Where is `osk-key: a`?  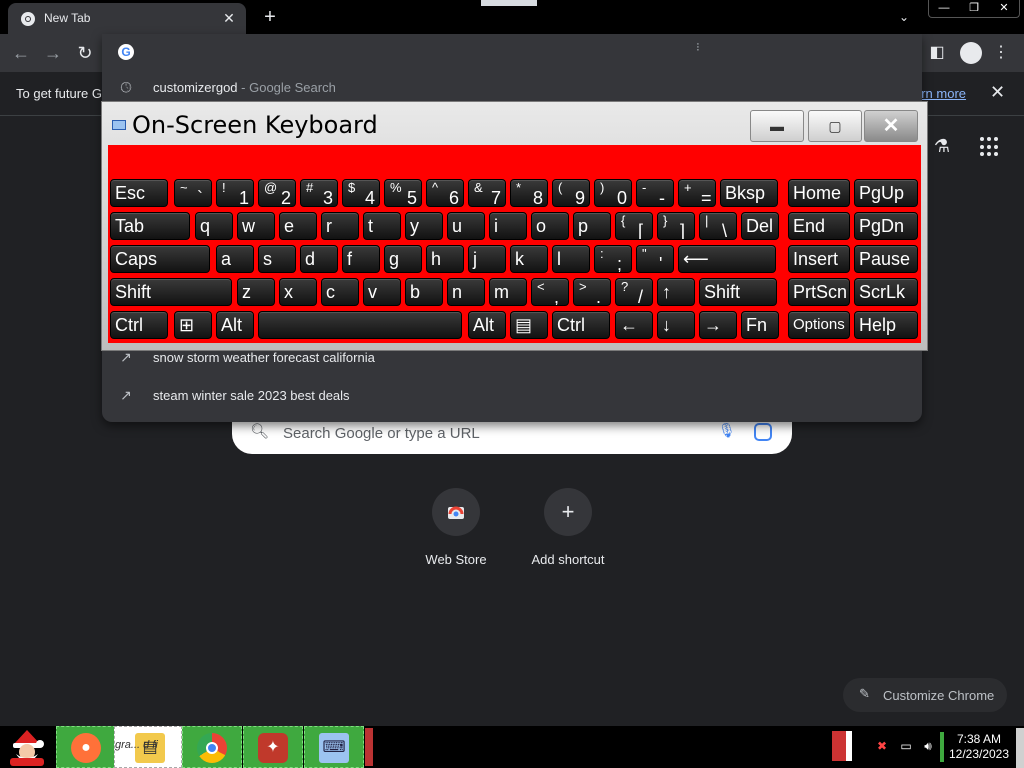
osk-key: a is located at coordinates (235, 259).